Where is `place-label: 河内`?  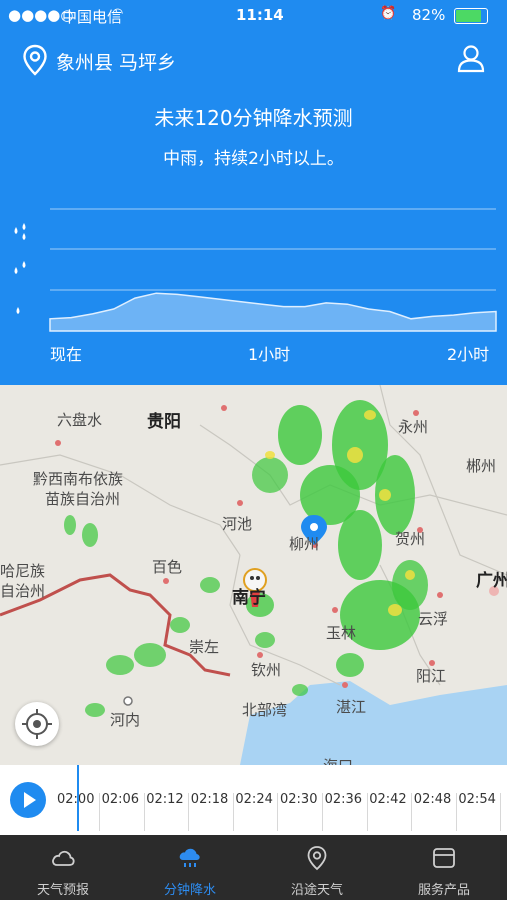 place-label: 河内 is located at coordinates (125, 720).